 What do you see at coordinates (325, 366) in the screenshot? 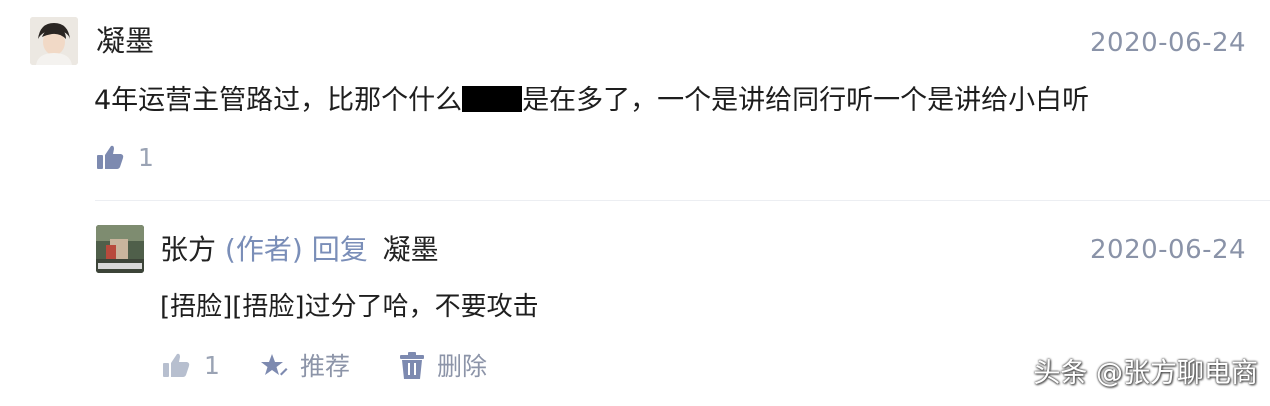
I see `recommend-label: 推荐` at bounding box center [325, 366].